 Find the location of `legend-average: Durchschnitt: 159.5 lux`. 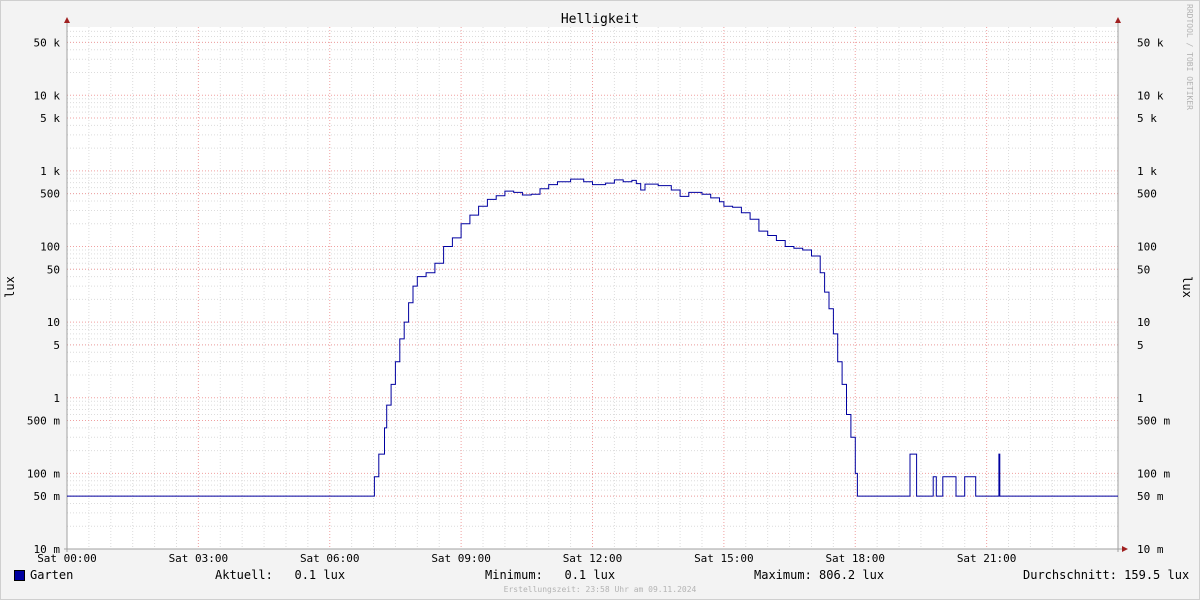

legend-average: Durchschnitt: 159.5 lux is located at coordinates (1106, 575).